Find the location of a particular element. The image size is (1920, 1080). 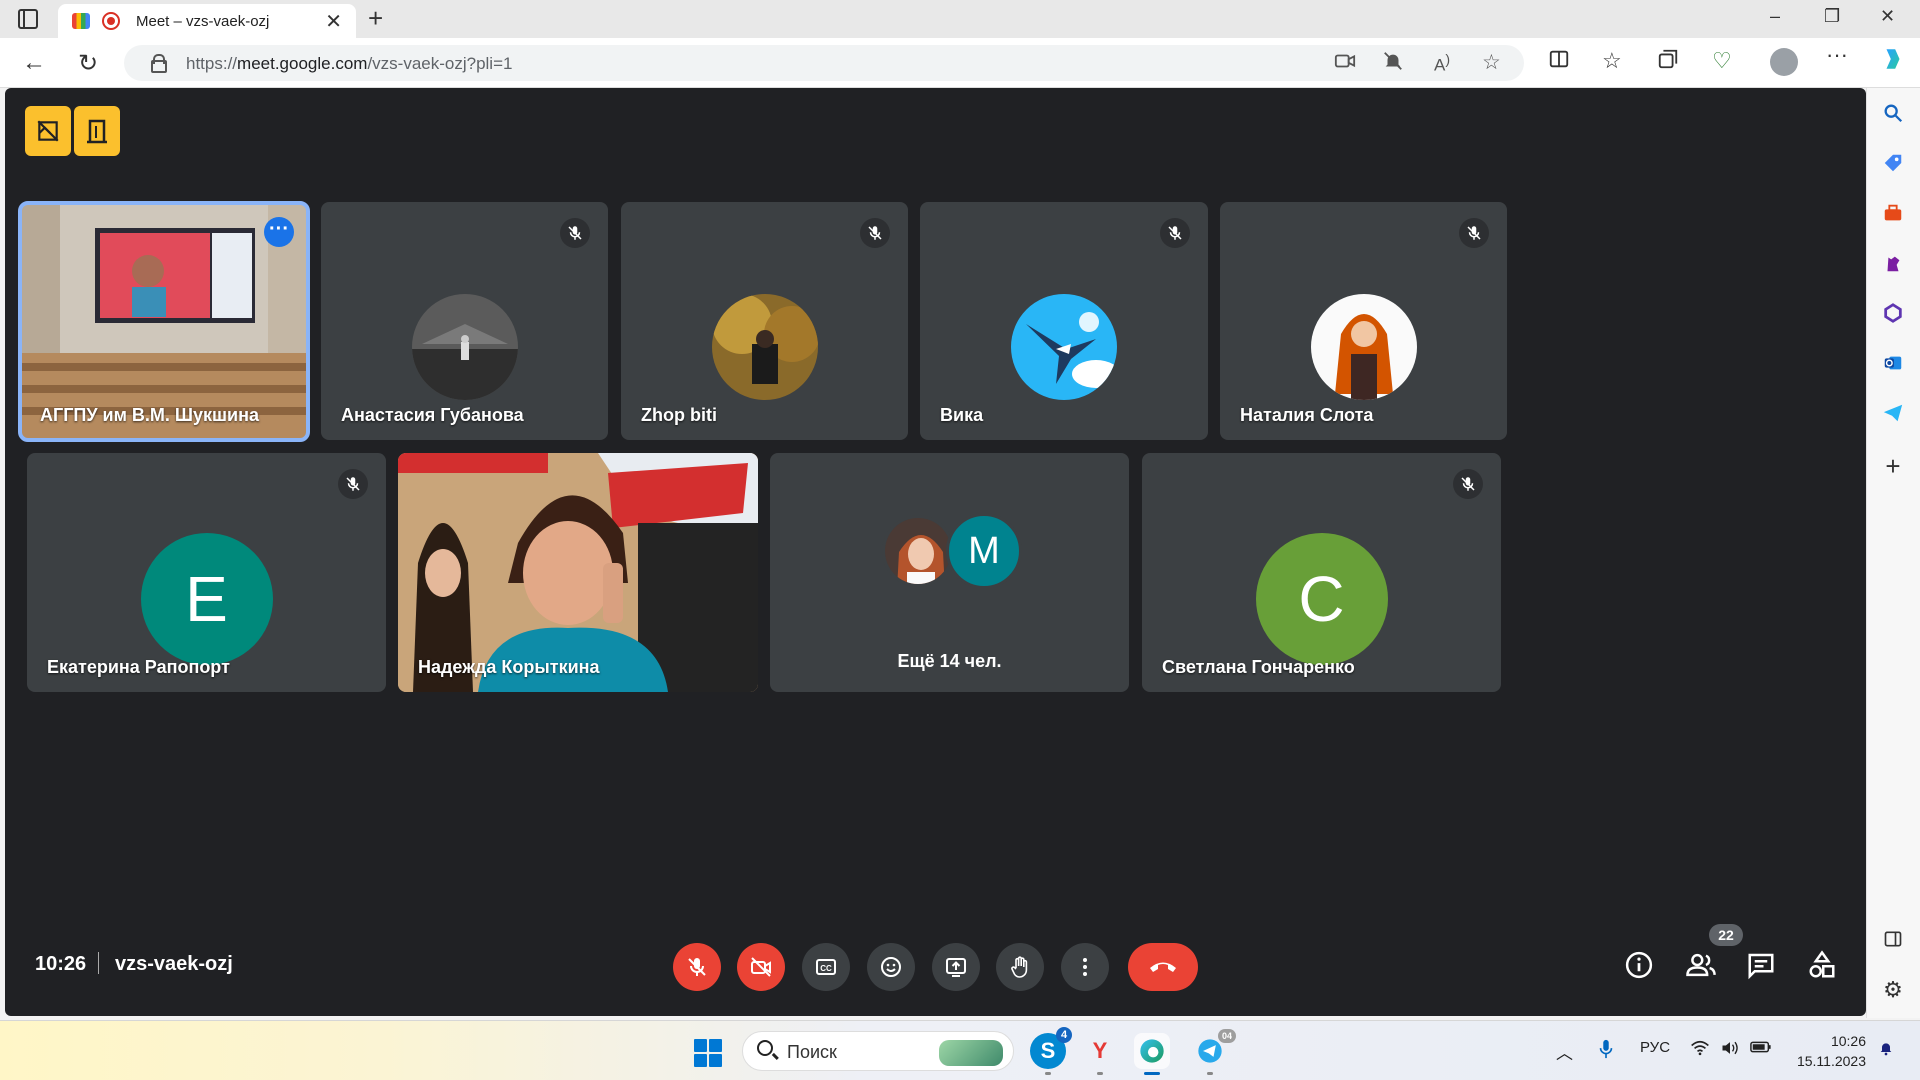

battery-icon is located at coordinates (1761, 1049).